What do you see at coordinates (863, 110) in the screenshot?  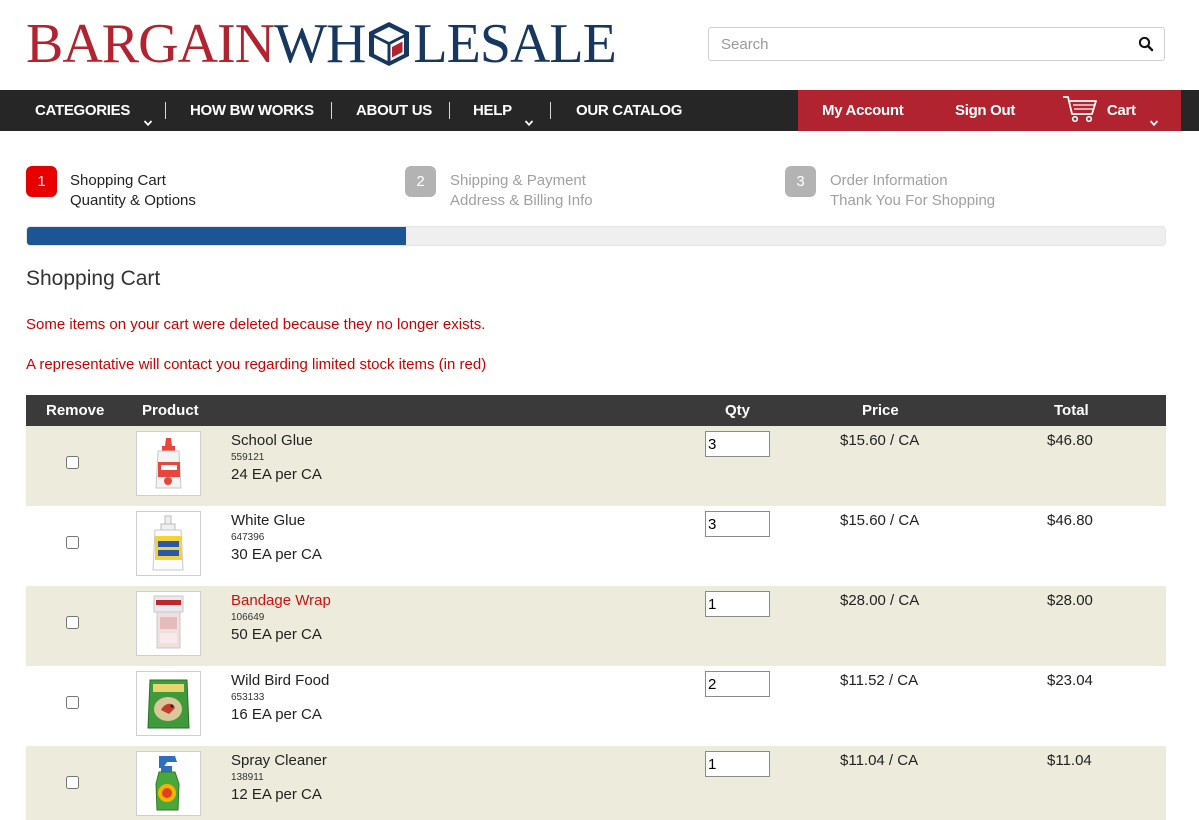 I see `my-account-link: My Account` at bounding box center [863, 110].